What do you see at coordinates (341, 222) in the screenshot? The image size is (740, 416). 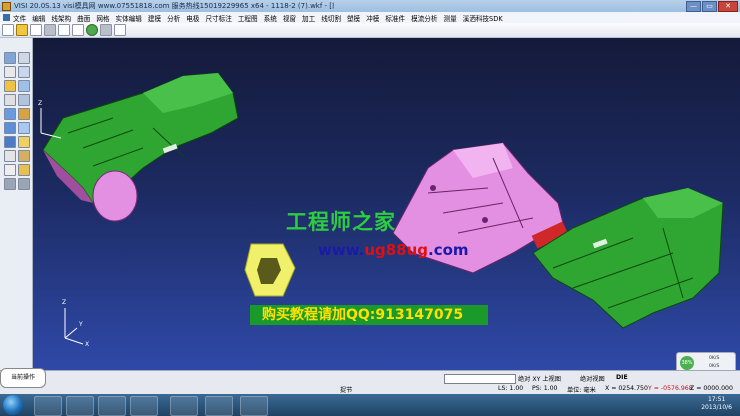 I see `watermark-title: 工程师之家` at bounding box center [341, 222].